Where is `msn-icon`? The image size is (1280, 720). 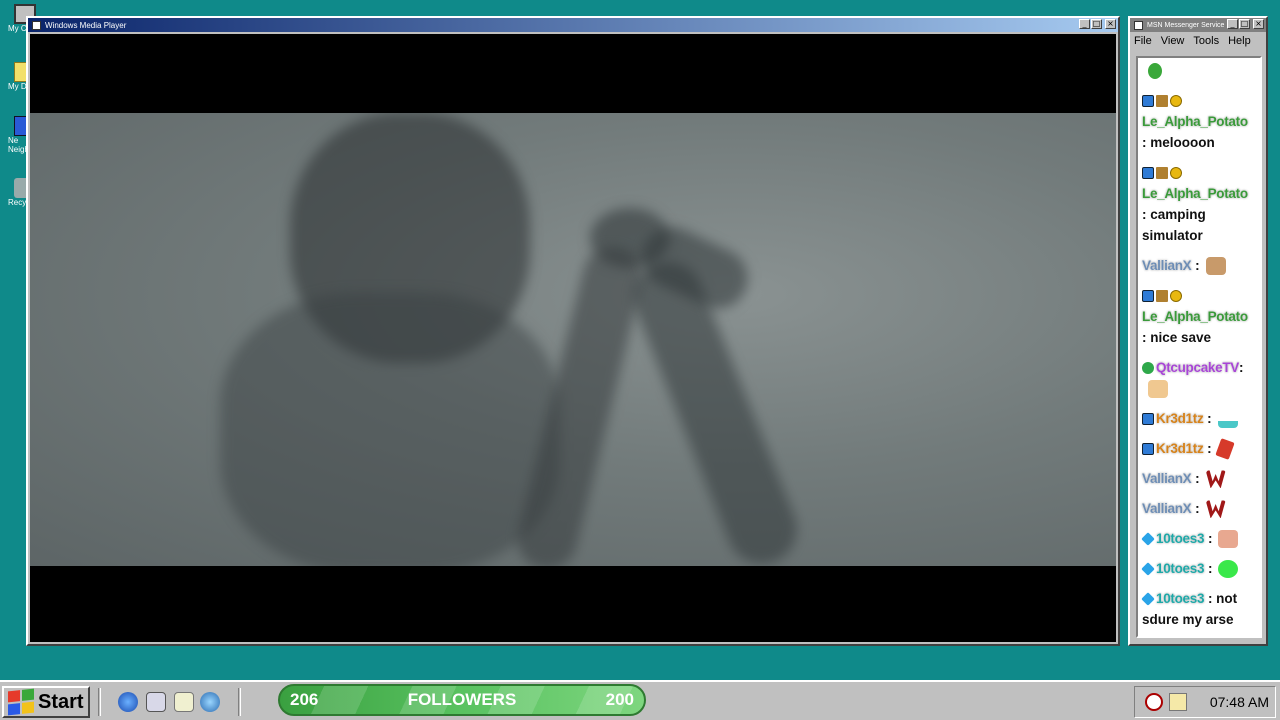 msn-icon is located at coordinates (1138, 25).